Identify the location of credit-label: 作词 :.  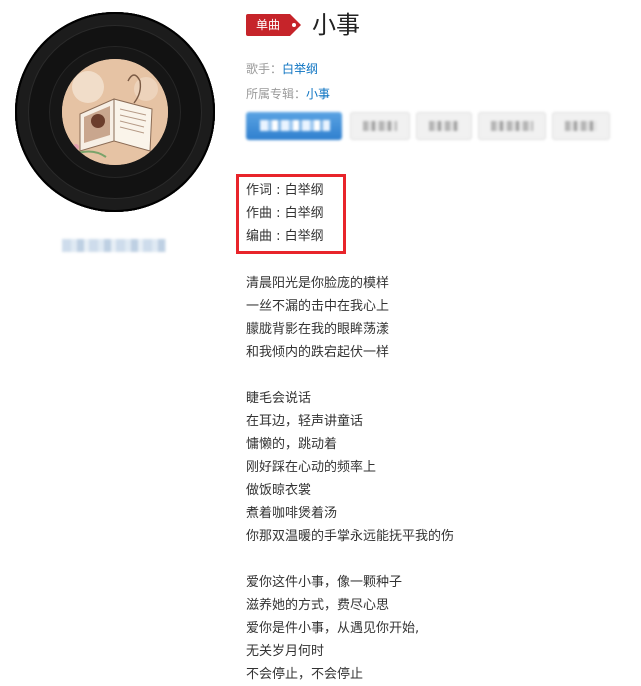
(265, 190).